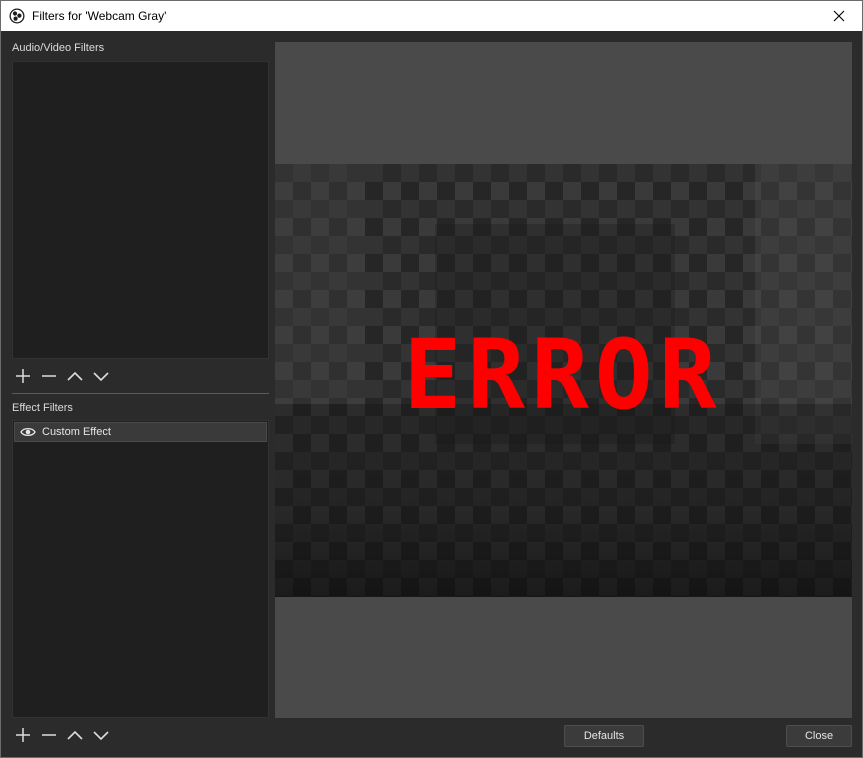 The width and height of the screenshot is (863, 758). I want to click on title-bar: Filters for 'Webcam Gray', so click(431, 15).